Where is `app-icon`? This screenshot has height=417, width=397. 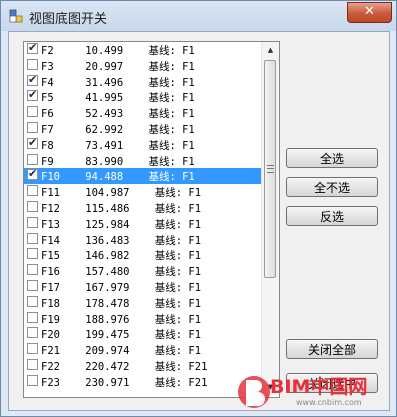 app-icon is located at coordinates (16, 16).